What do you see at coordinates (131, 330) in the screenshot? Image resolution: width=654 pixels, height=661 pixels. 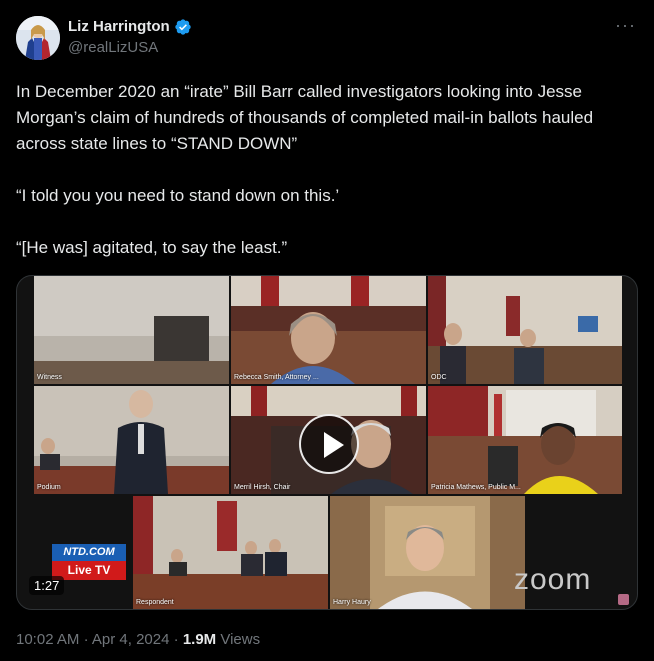 I see `video-tile-witness: Witness` at bounding box center [131, 330].